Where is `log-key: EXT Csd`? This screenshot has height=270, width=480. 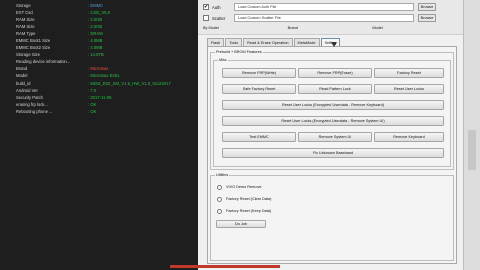
log-key: EXT Csd is located at coordinates (24, 13).